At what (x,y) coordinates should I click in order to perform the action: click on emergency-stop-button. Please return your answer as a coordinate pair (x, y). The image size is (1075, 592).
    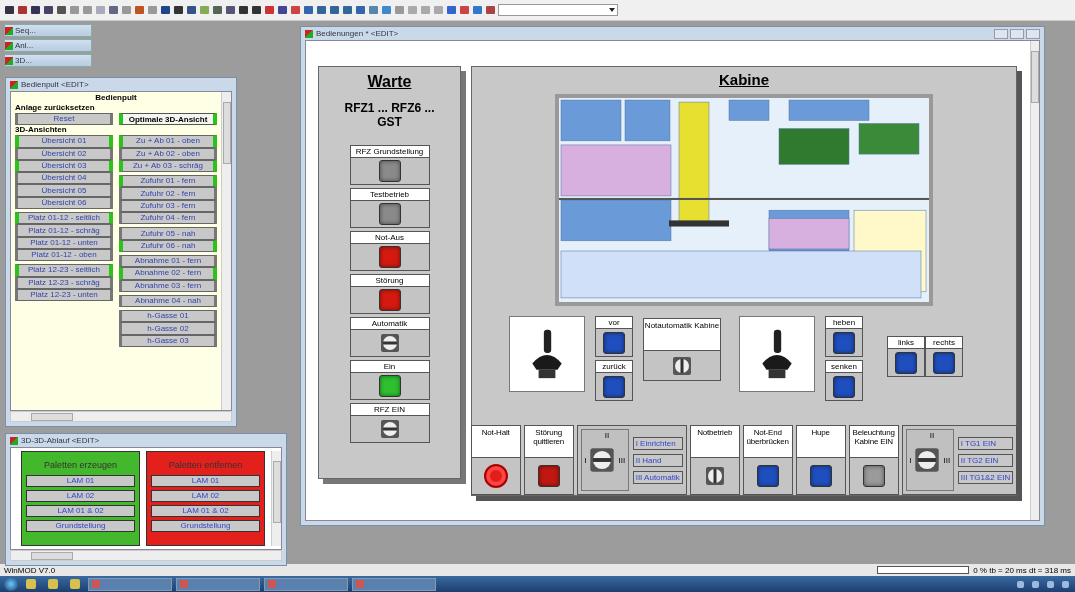
    Looking at the image, I should click on (495, 476).